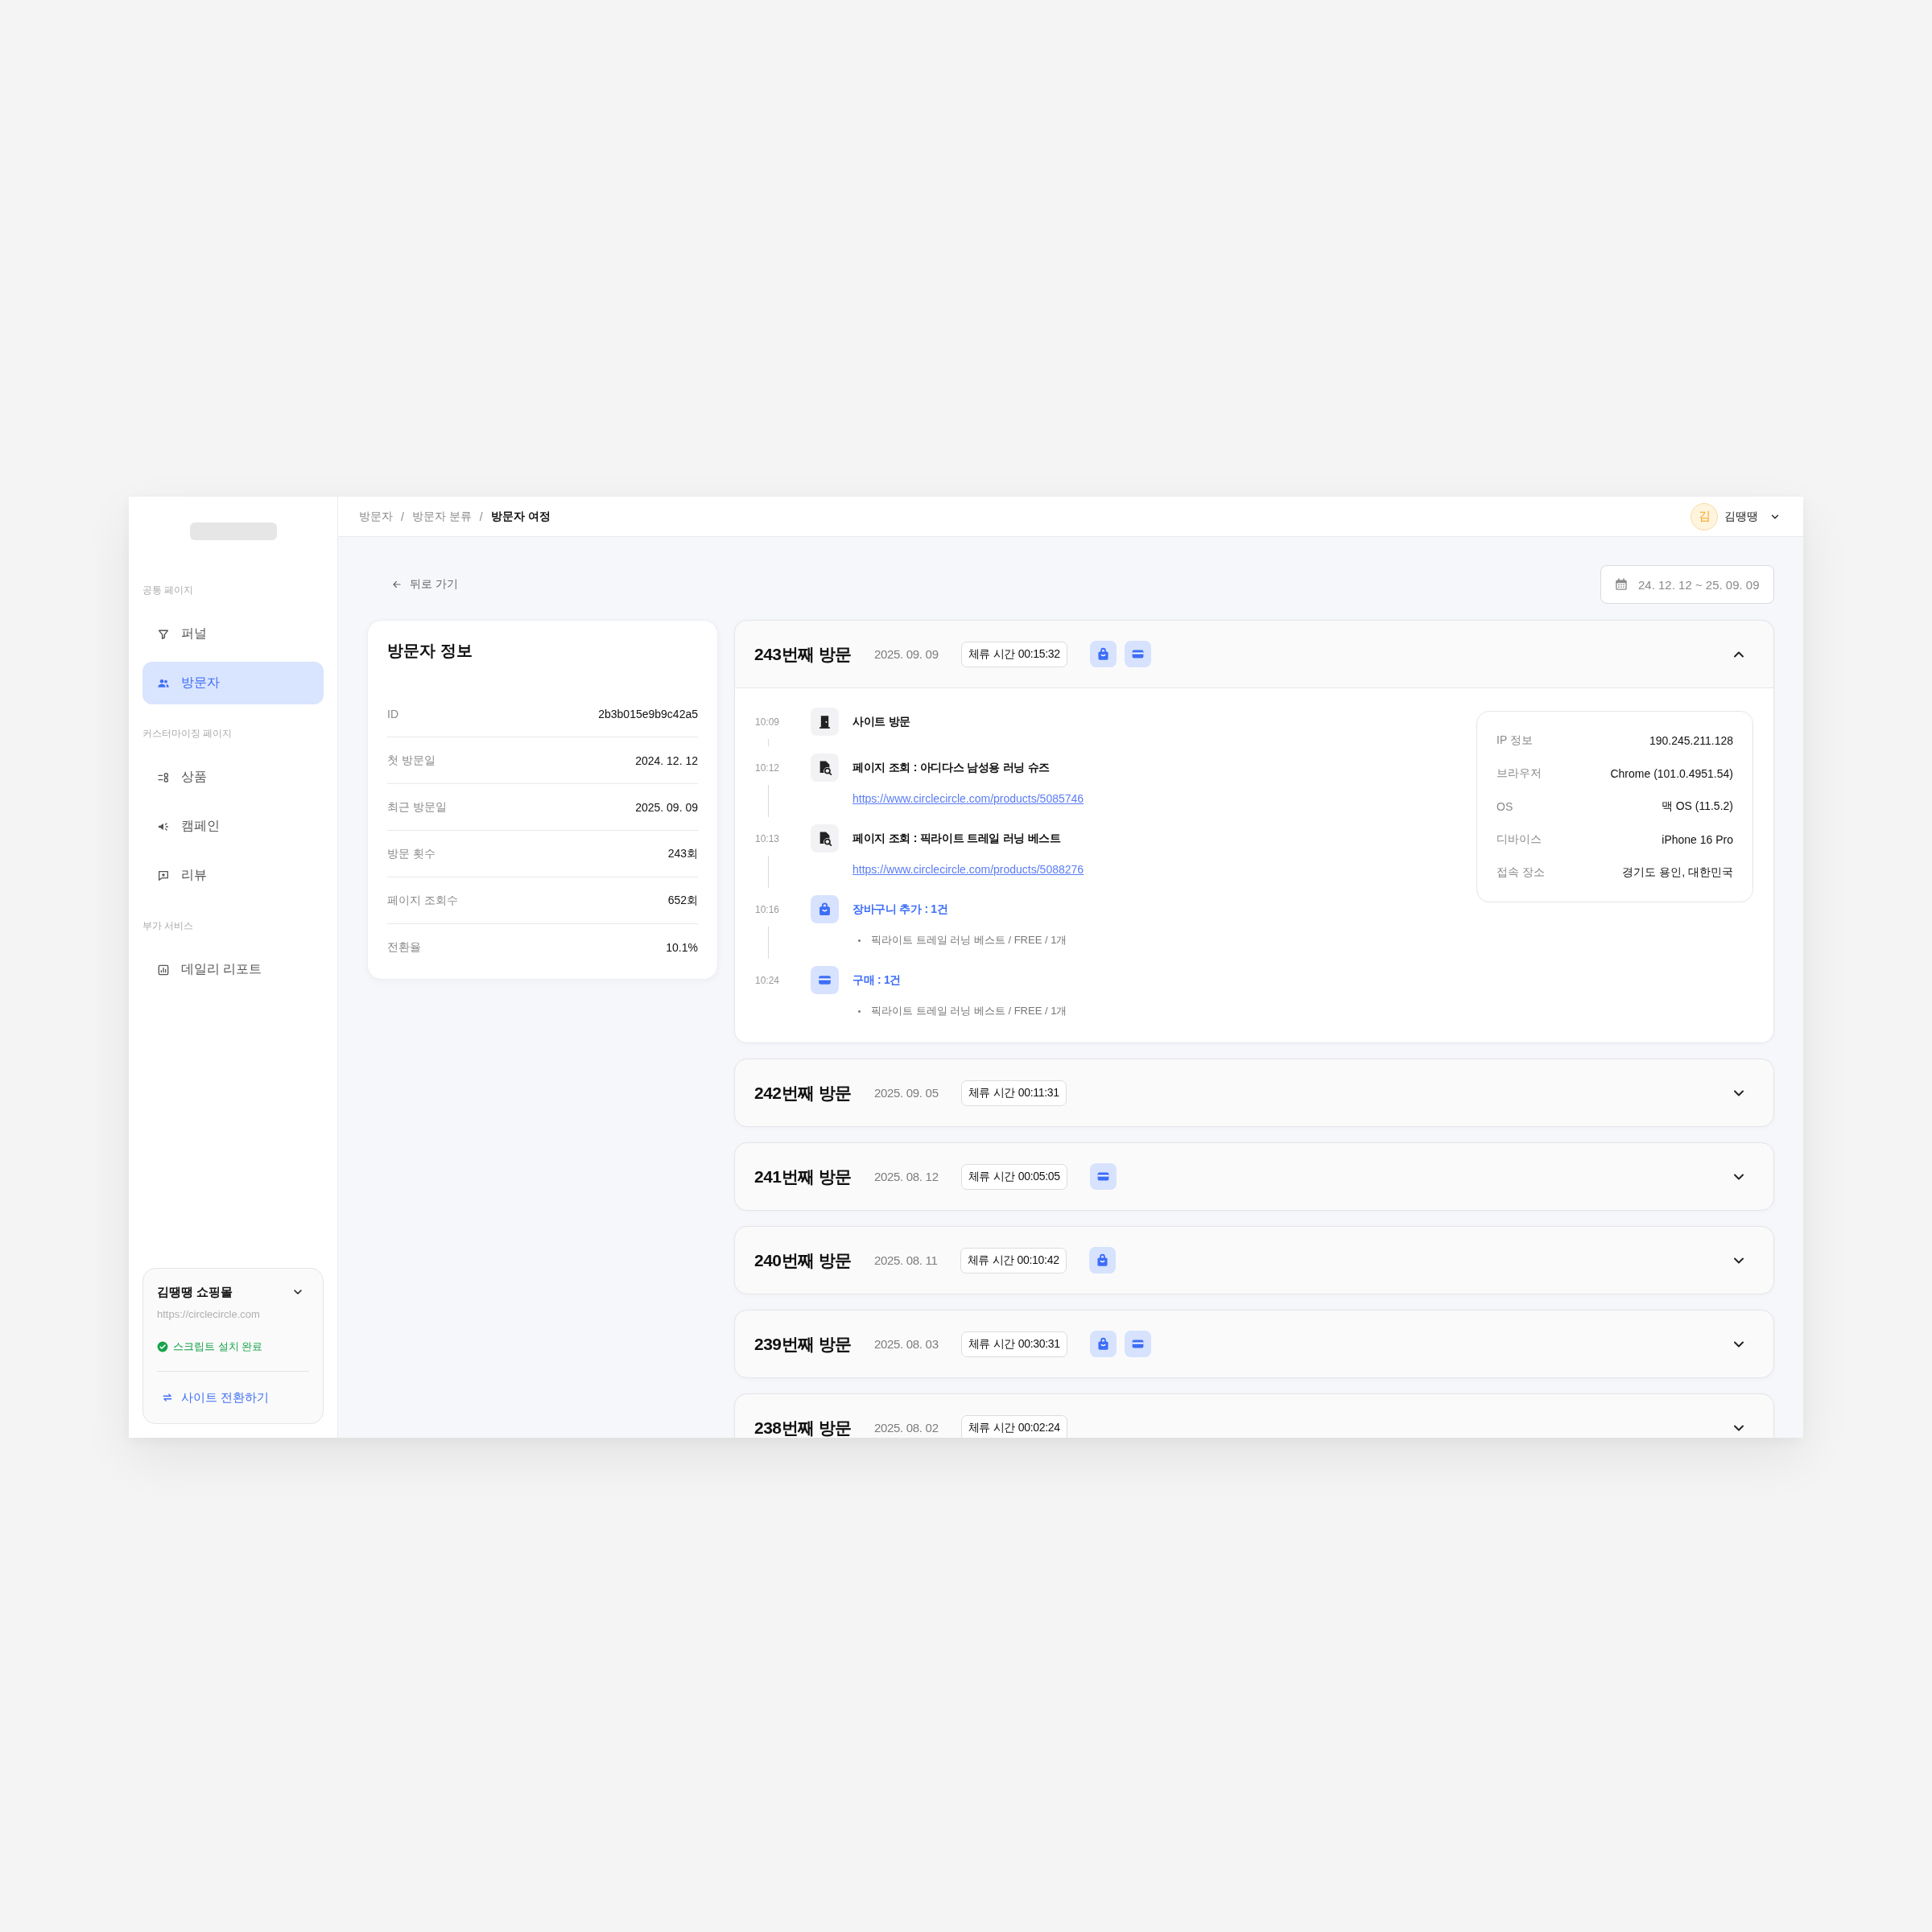 The height and width of the screenshot is (1932, 1932). What do you see at coordinates (1520, 872) in the screenshot?
I see `info-label: 접속 장소` at bounding box center [1520, 872].